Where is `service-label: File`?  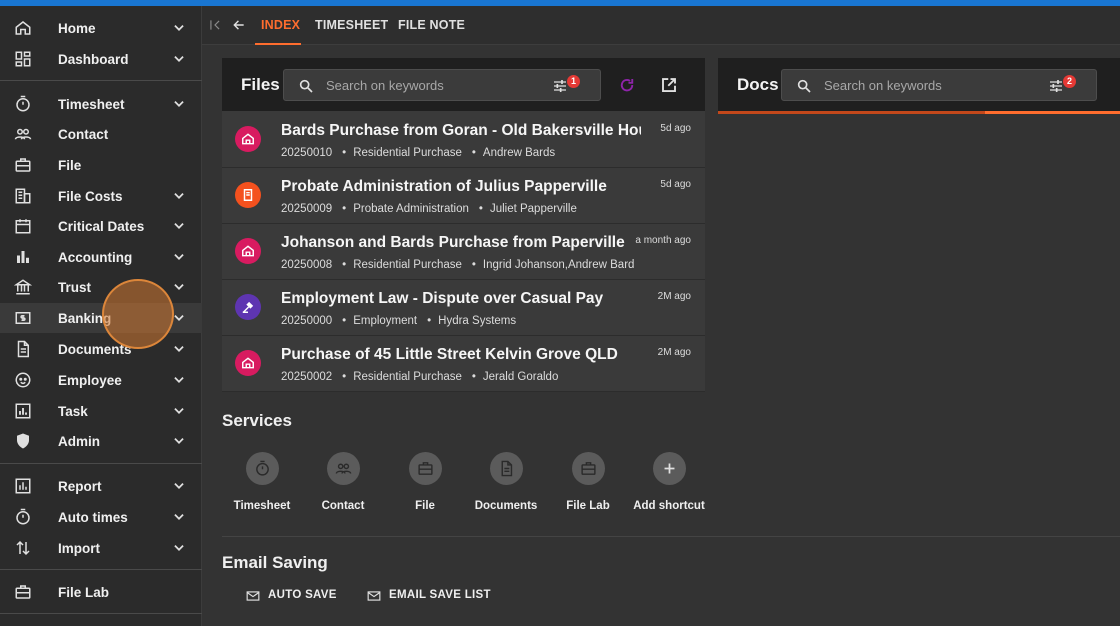 service-label: File is located at coordinates (425, 506).